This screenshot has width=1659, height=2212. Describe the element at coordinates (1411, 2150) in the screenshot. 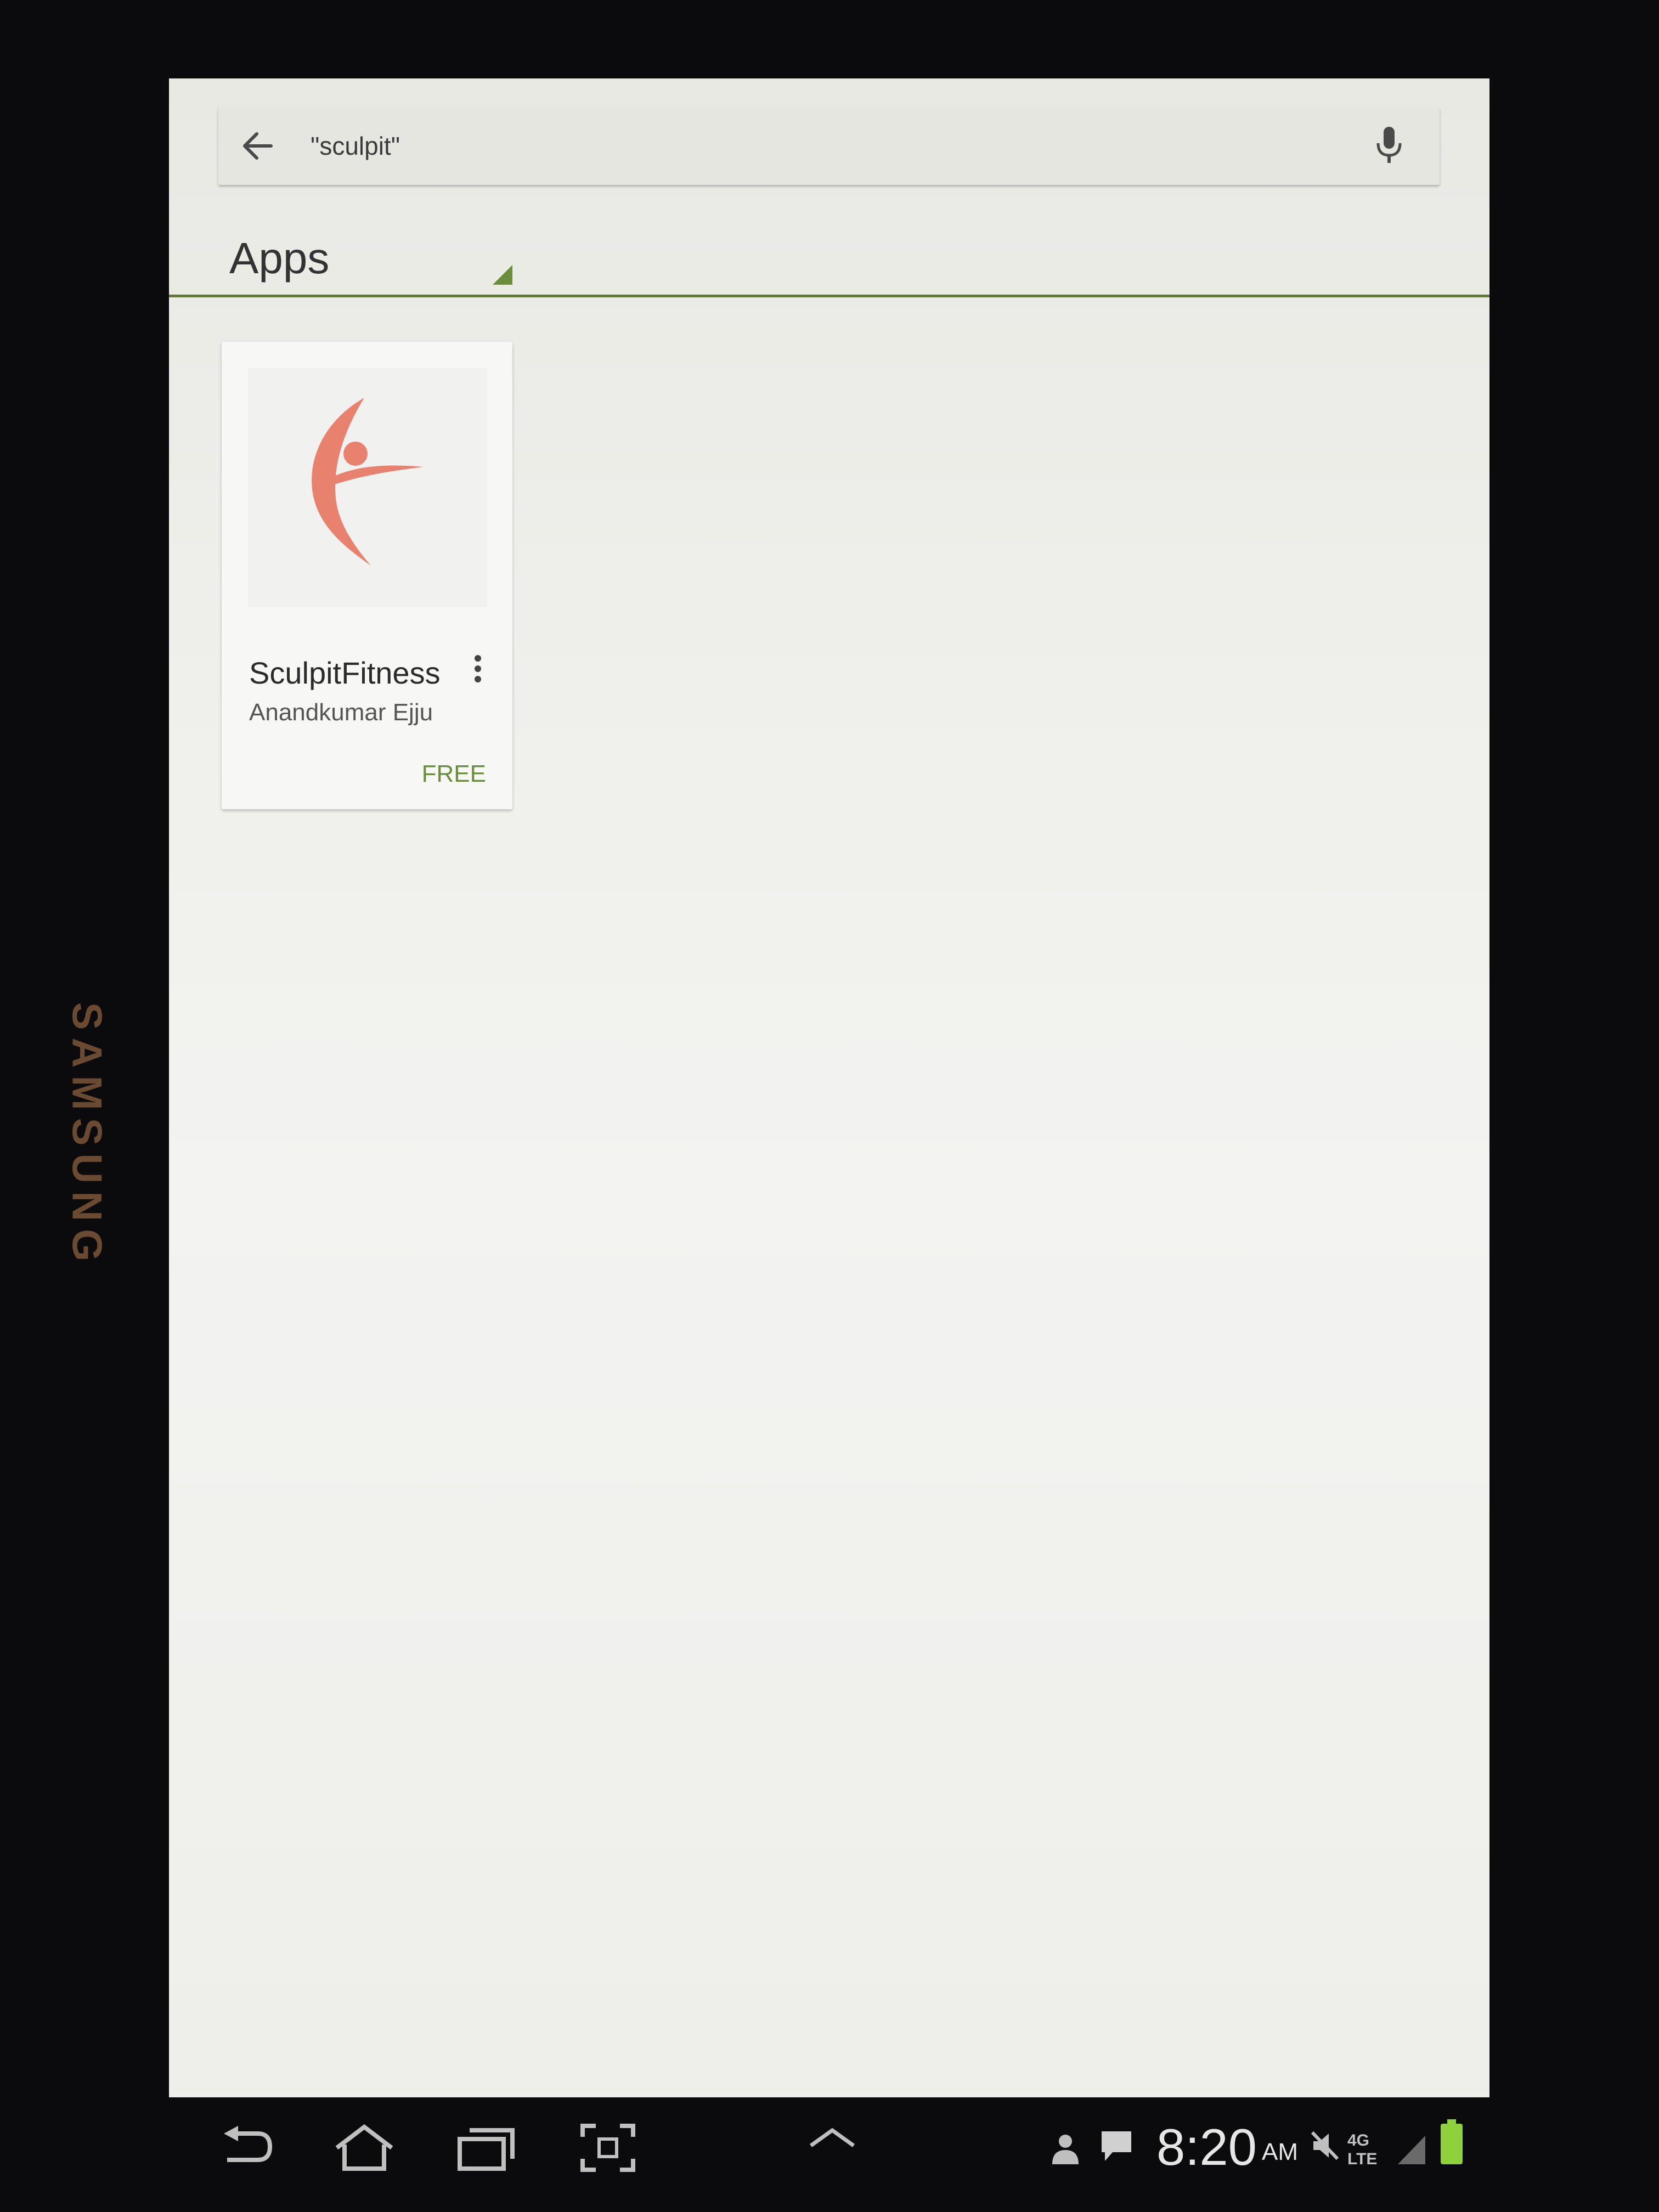

I see `signal-icon` at that location.